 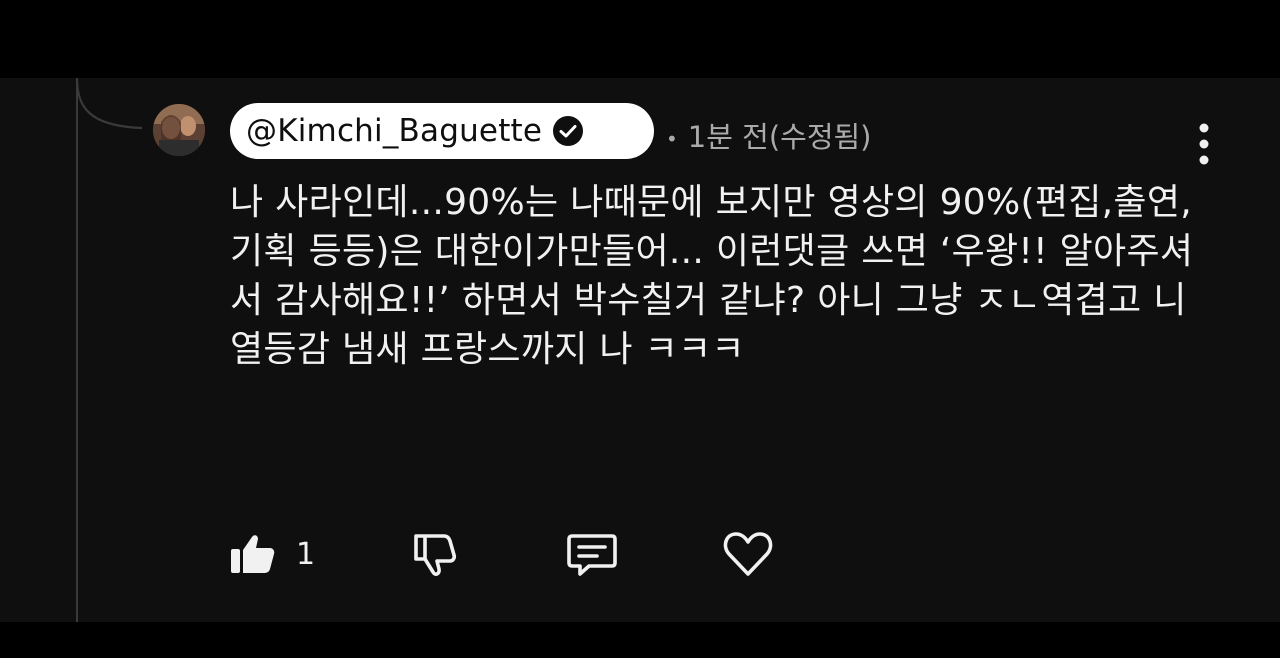 What do you see at coordinates (528, 554) in the screenshot?
I see `comment-actions: 1` at bounding box center [528, 554].